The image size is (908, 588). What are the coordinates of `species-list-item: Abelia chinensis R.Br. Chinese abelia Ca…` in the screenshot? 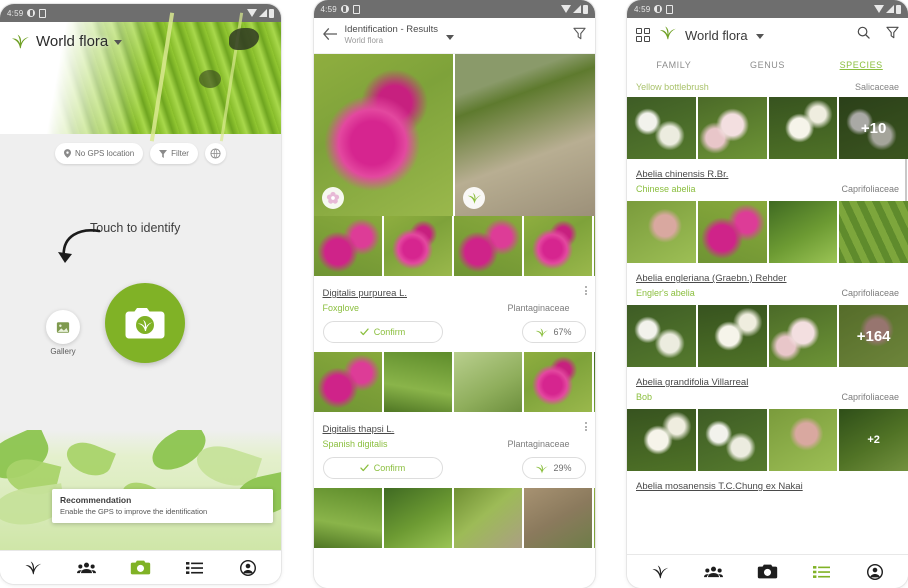 It's located at (767, 180).